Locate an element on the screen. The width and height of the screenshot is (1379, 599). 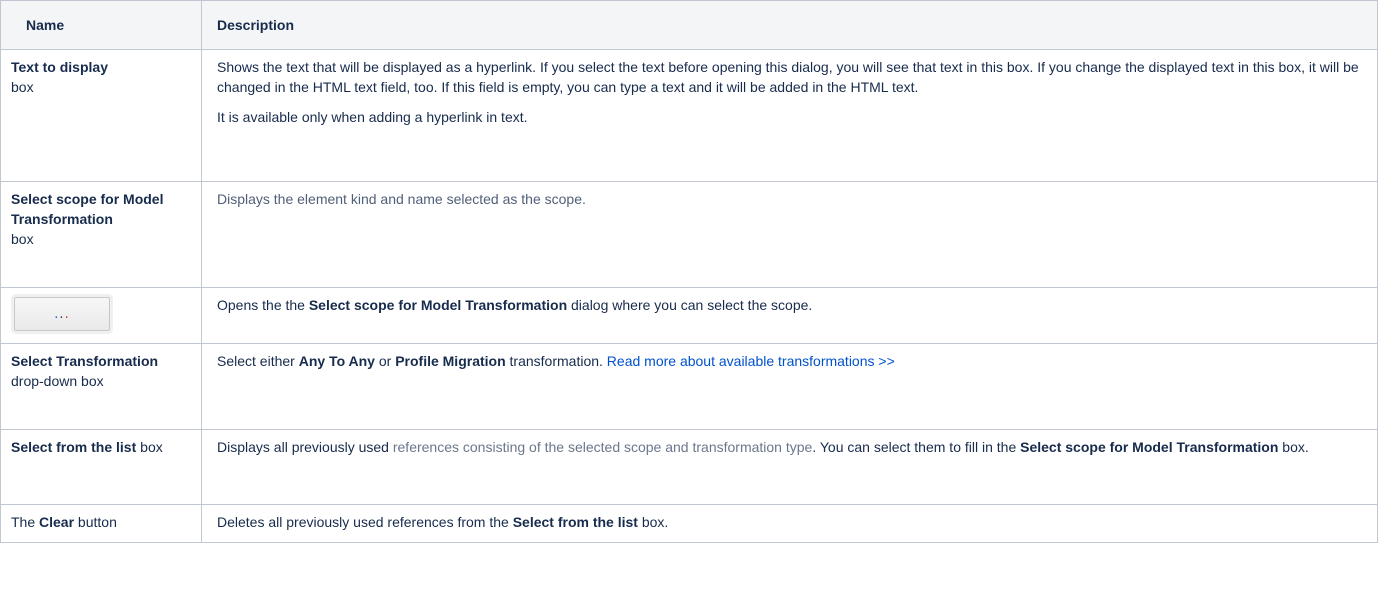
description-text: or is located at coordinates (385, 361).